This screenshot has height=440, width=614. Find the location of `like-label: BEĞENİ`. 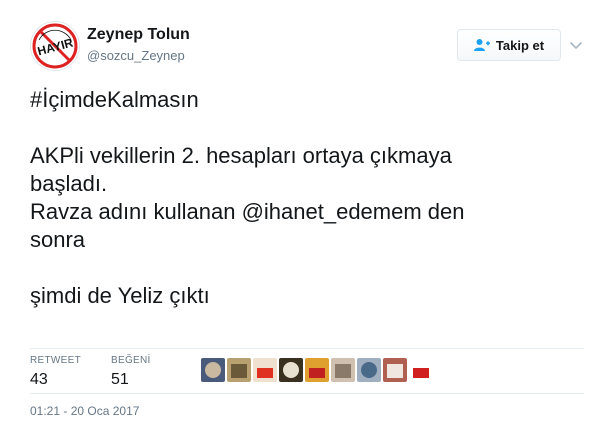

like-label: BEĞENİ is located at coordinates (131, 360).